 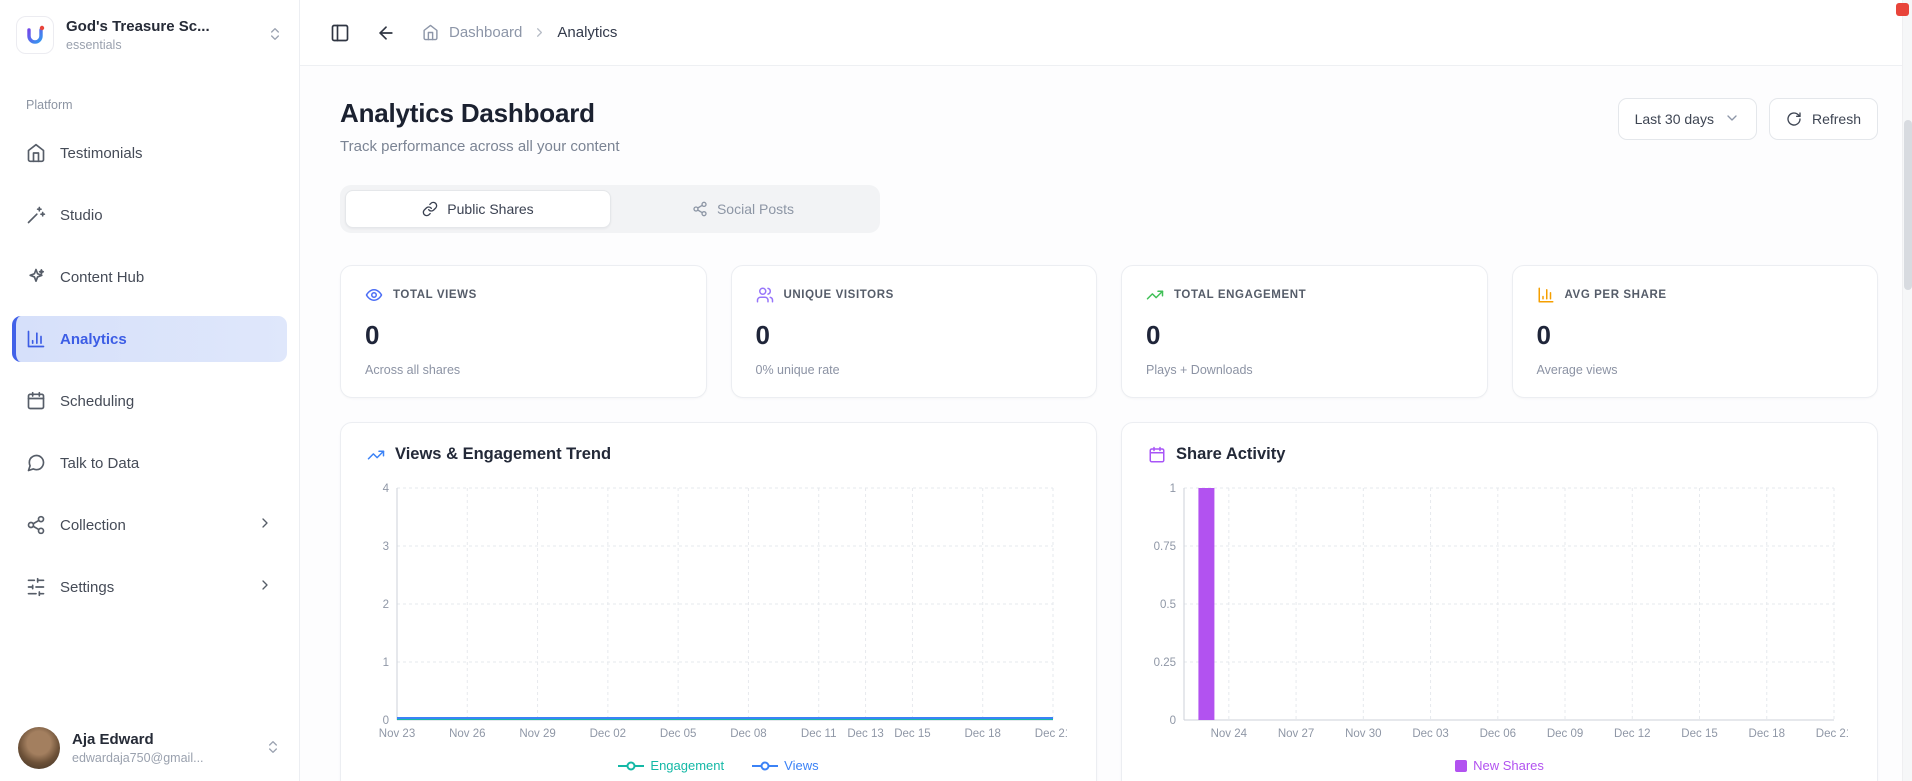 I want to click on message-circle-icon, so click(x=36, y=463).